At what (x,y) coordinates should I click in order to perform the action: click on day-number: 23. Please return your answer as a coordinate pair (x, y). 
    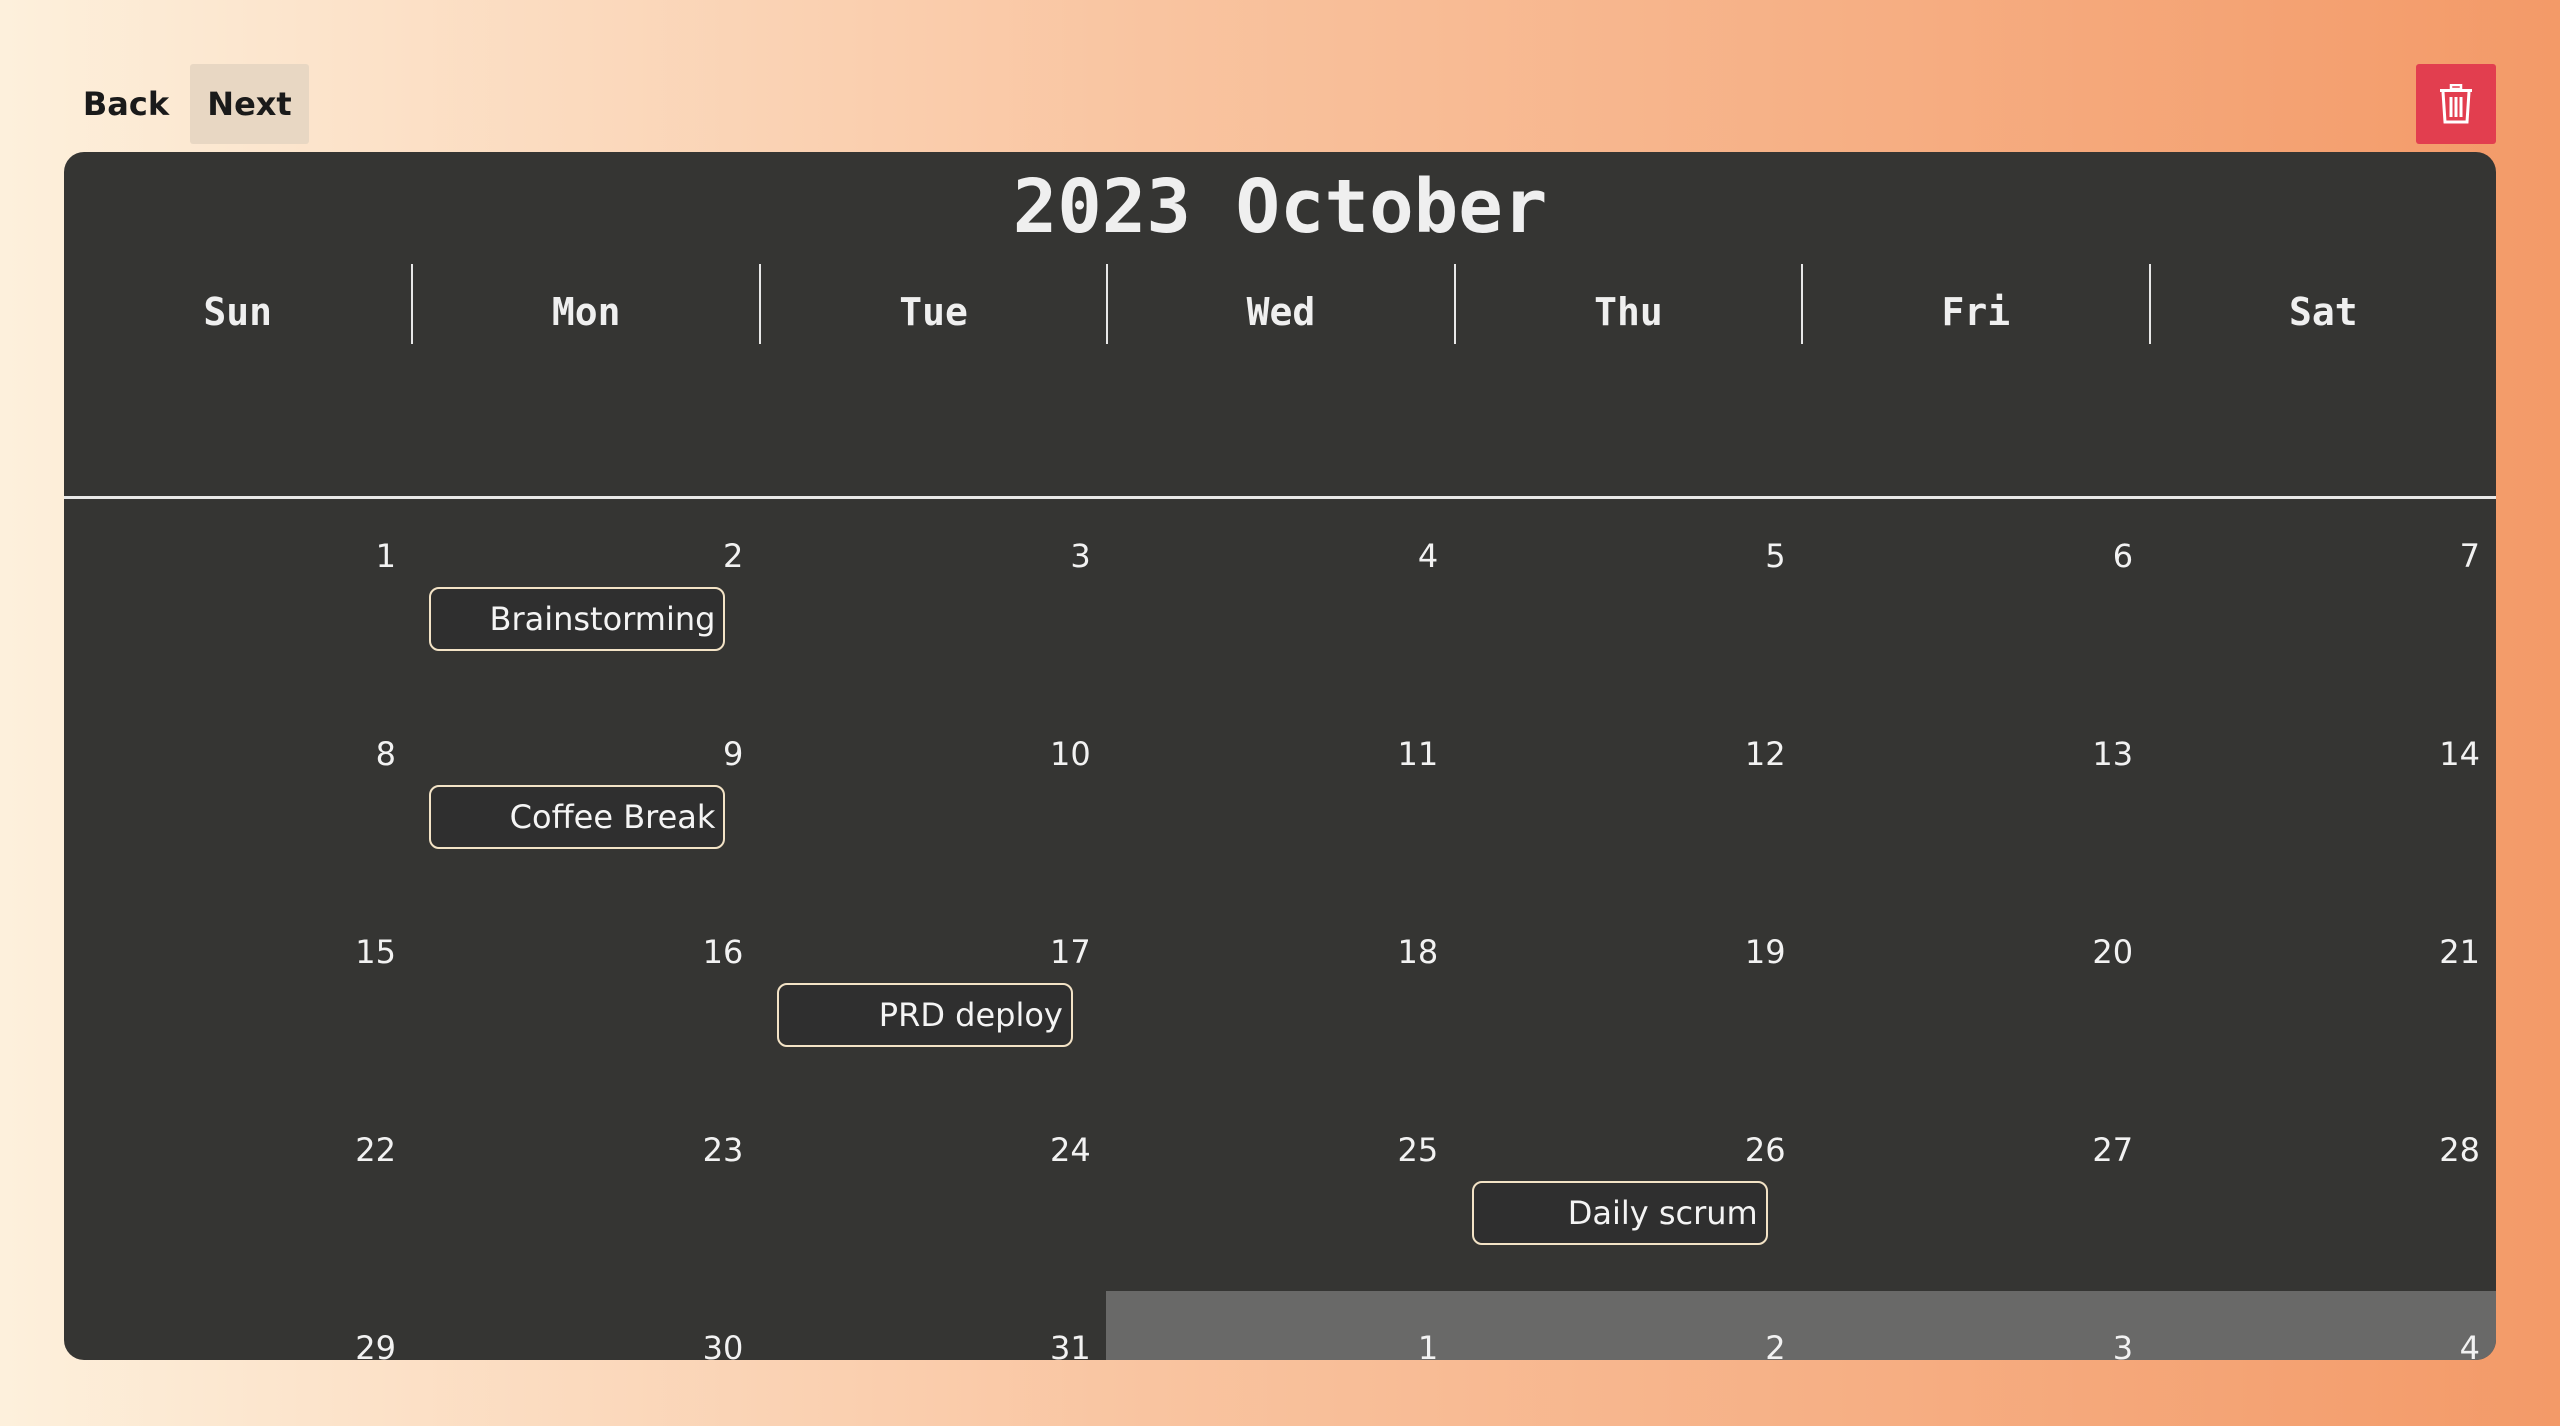
    Looking at the image, I should click on (723, 1150).